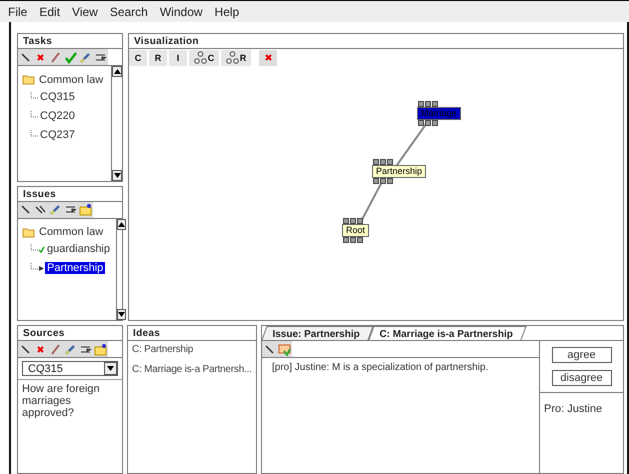 The width and height of the screenshot is (629, 474). I want to click on tab: Issue: Partnership, so click(317, 333).